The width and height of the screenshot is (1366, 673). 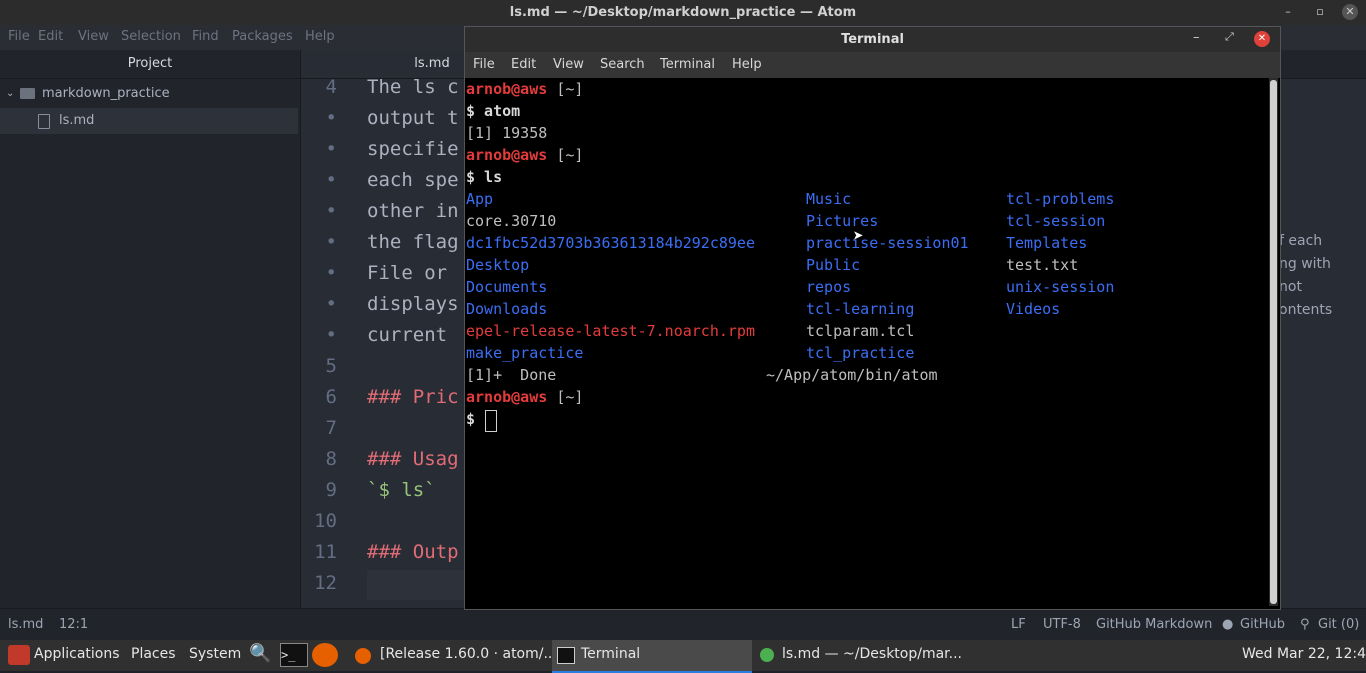 What do you see at coordinates (1062, 624) in the screenshot?
I see `status-encoding: UTF-8` at bounding box center [1062, 624].